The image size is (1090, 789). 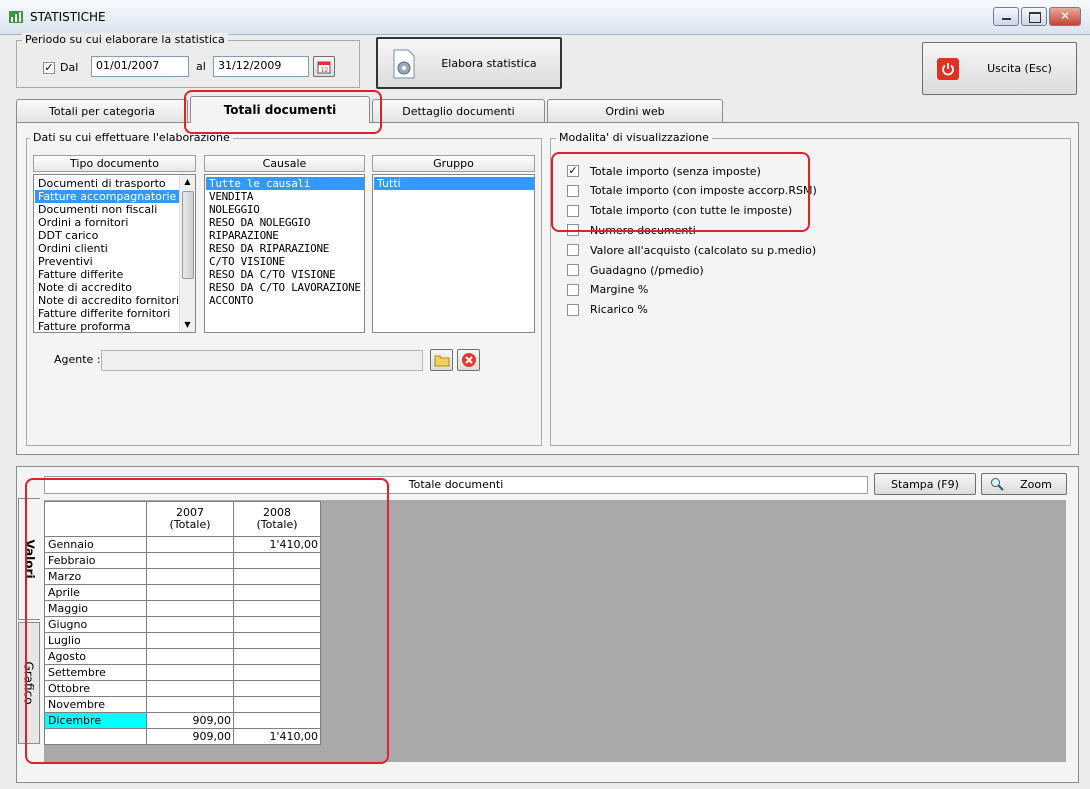 What do you see at coordinates (107, 222) in the screenshot?
I see `tipo-documento-item: Ordini a fornitori` at bounding box center [107, 222].